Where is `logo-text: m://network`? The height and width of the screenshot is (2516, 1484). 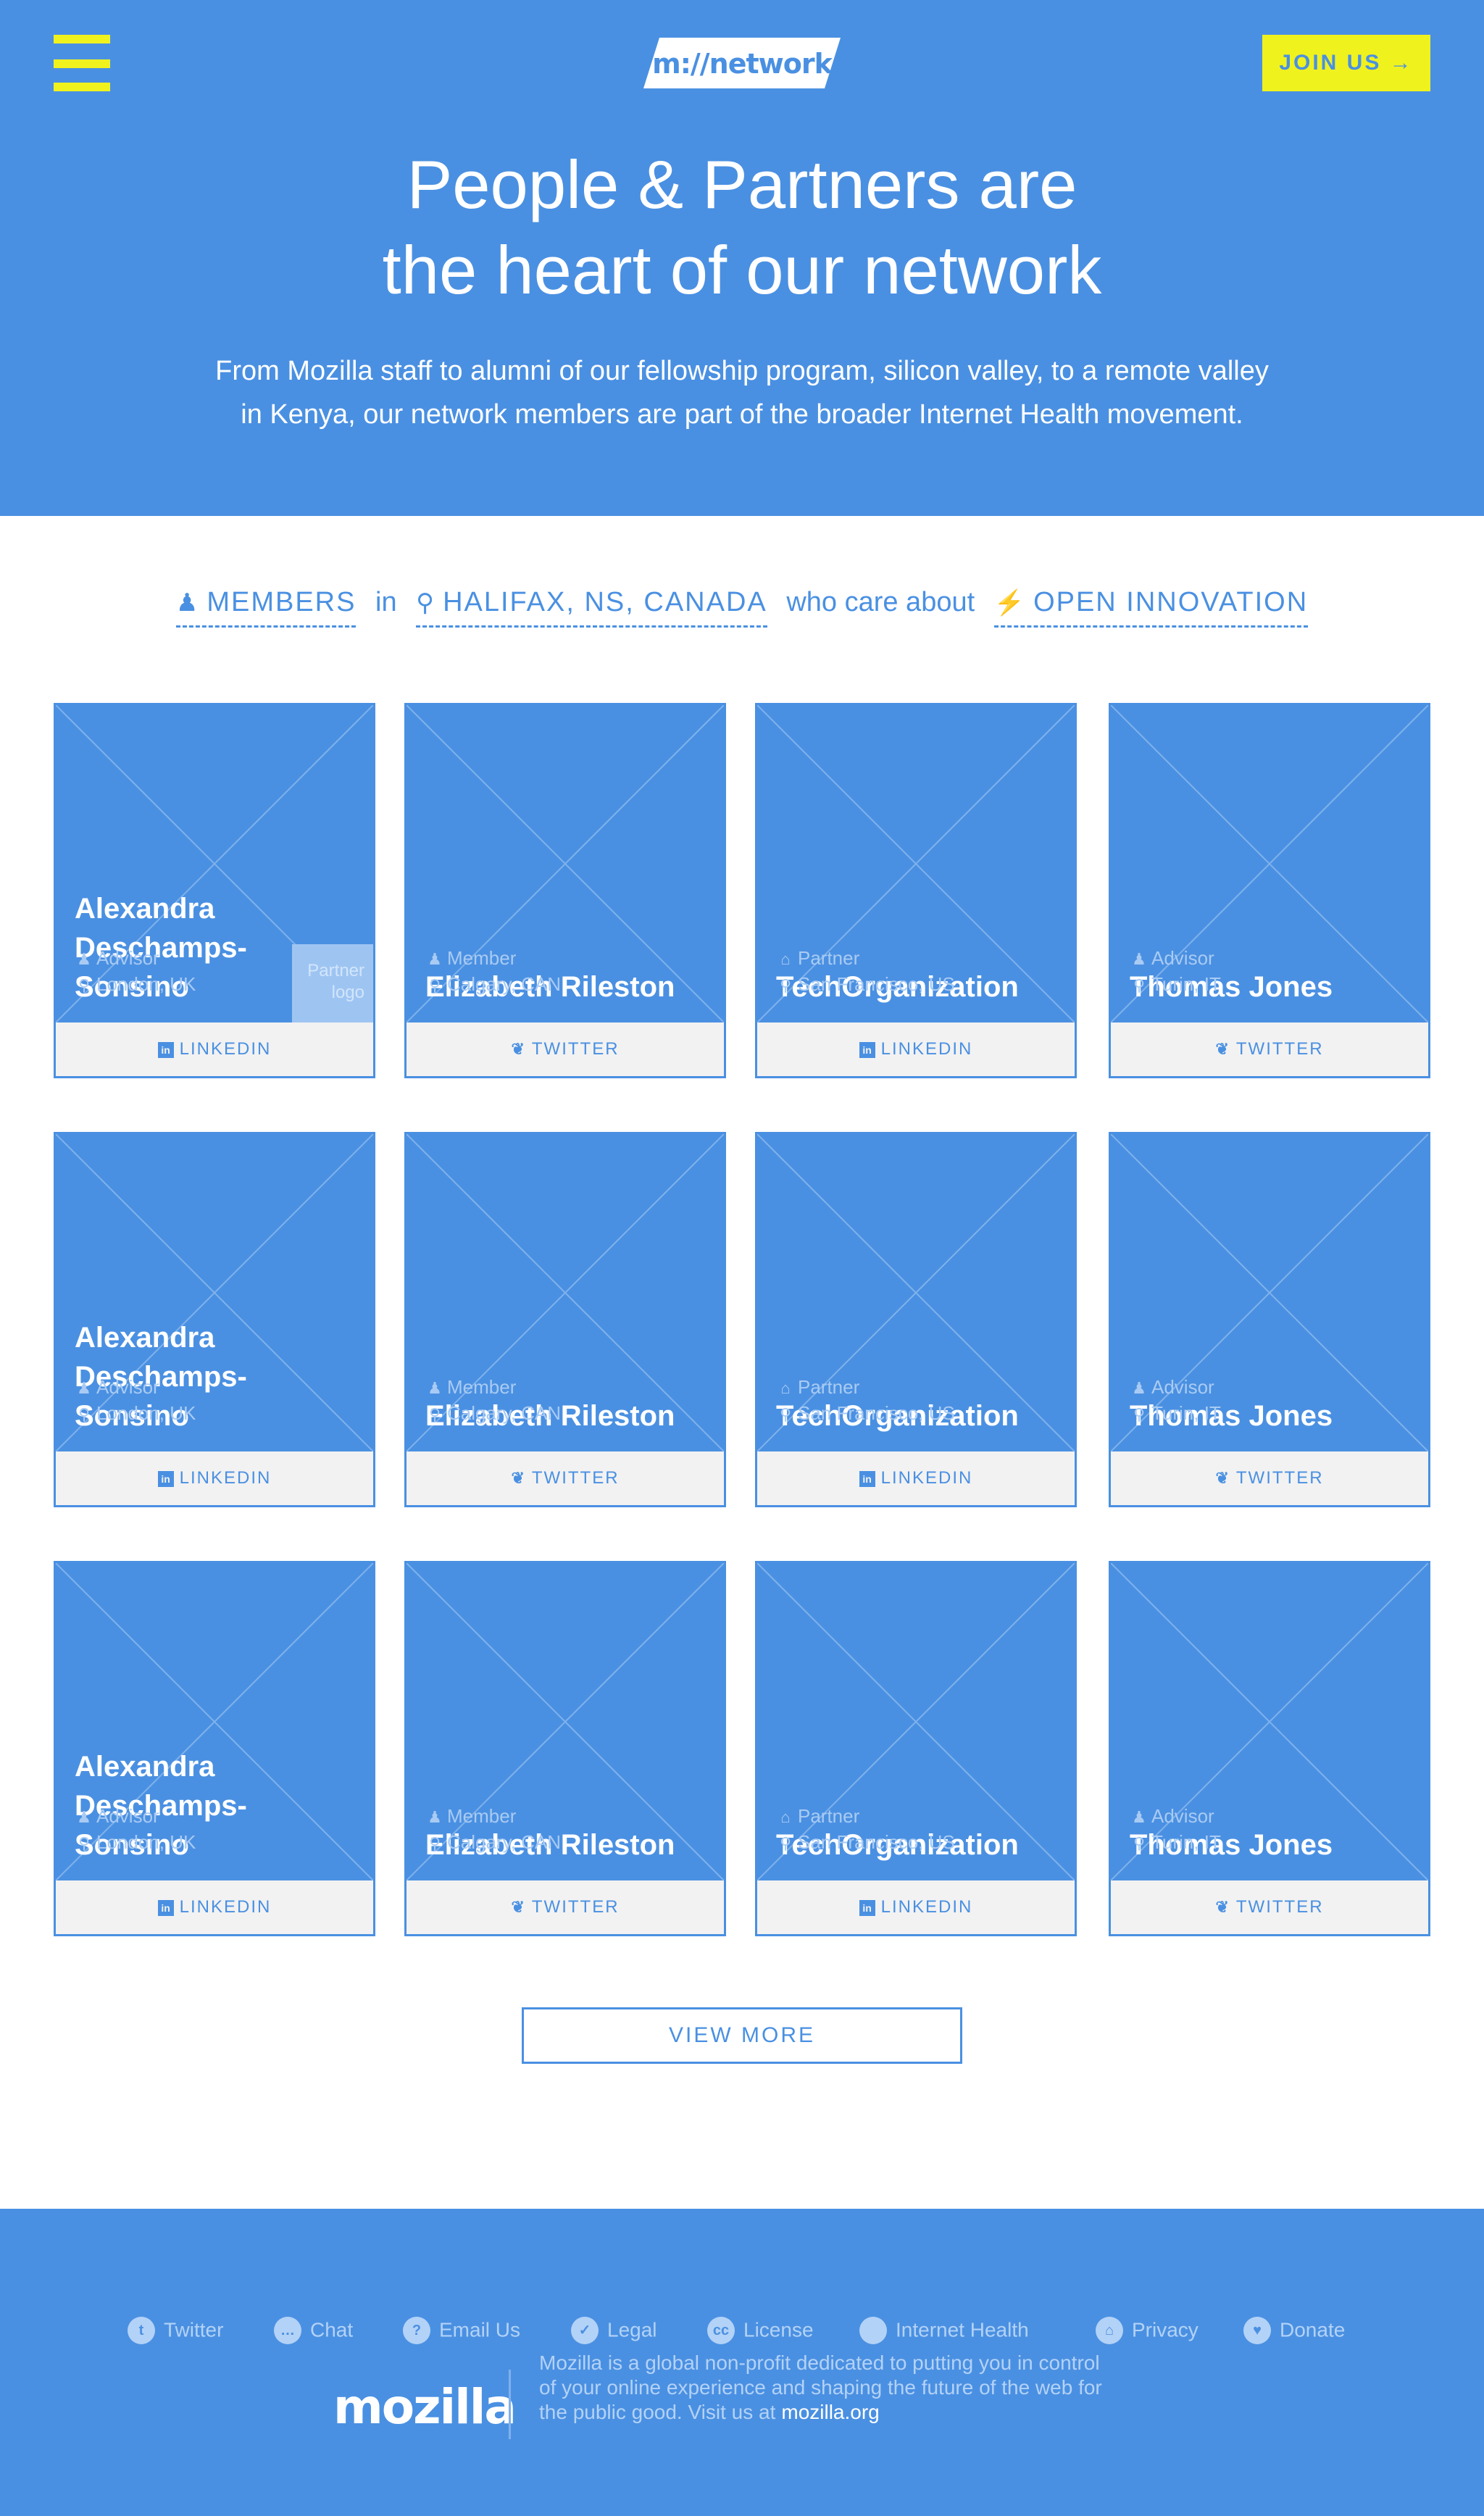 logo-text: m://network is located at coordinates (742, 64).